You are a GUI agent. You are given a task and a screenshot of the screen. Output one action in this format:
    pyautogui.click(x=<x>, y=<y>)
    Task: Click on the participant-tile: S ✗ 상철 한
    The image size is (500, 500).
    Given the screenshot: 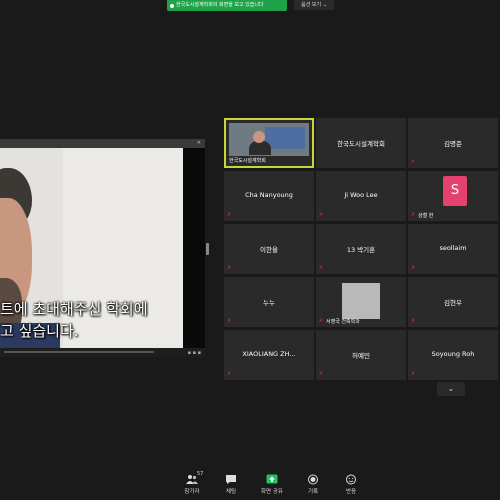 What is the action you would take?
    pyautogui.click(x=453, y=196)
    